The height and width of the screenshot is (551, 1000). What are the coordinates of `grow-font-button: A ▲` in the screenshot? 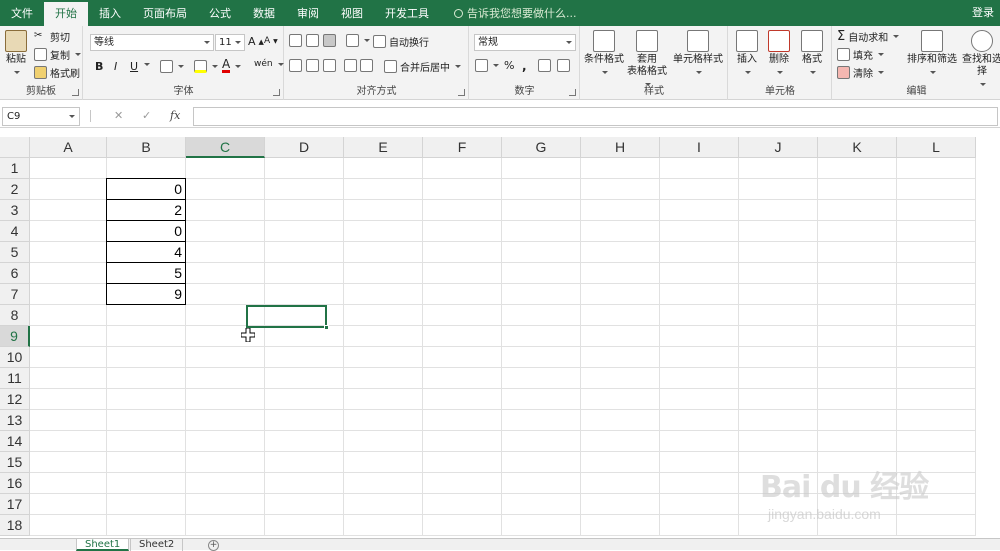 It's located at (256, 41).